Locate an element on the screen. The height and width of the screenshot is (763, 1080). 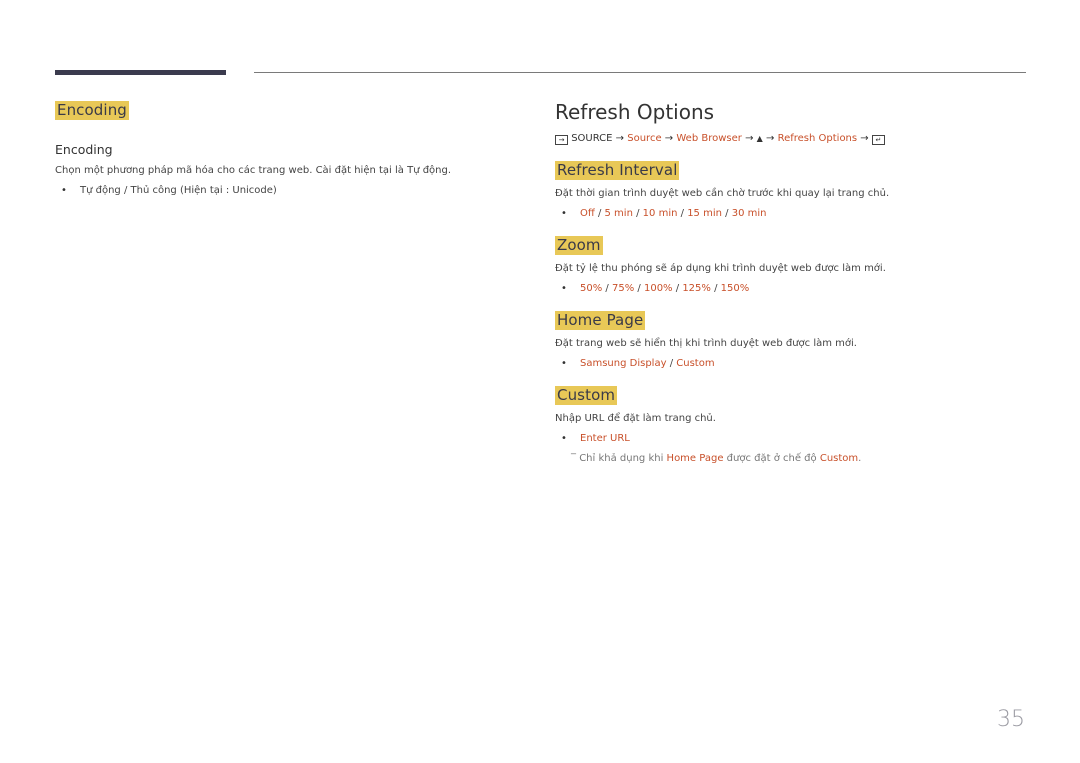
section-title: Custom is located at coordinates (586, 395).